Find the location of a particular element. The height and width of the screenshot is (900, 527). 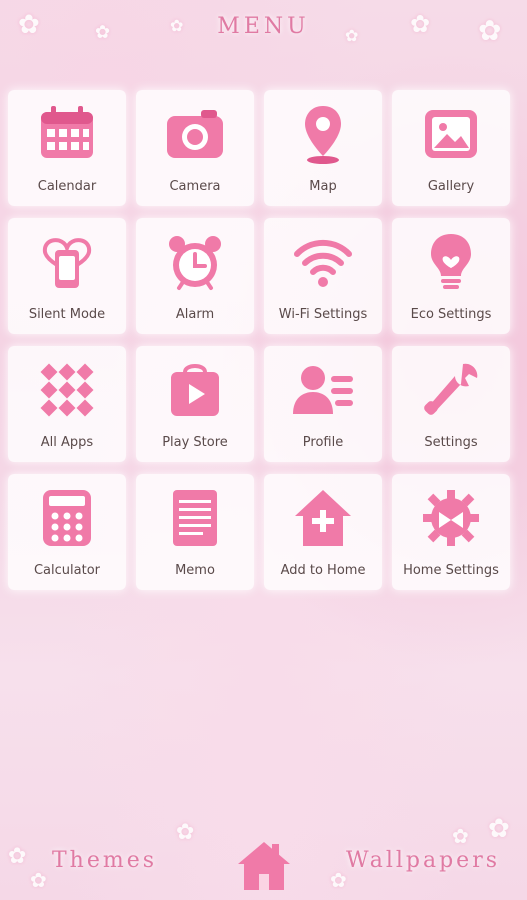

gallery-icon is located at coordinates (451, 134).